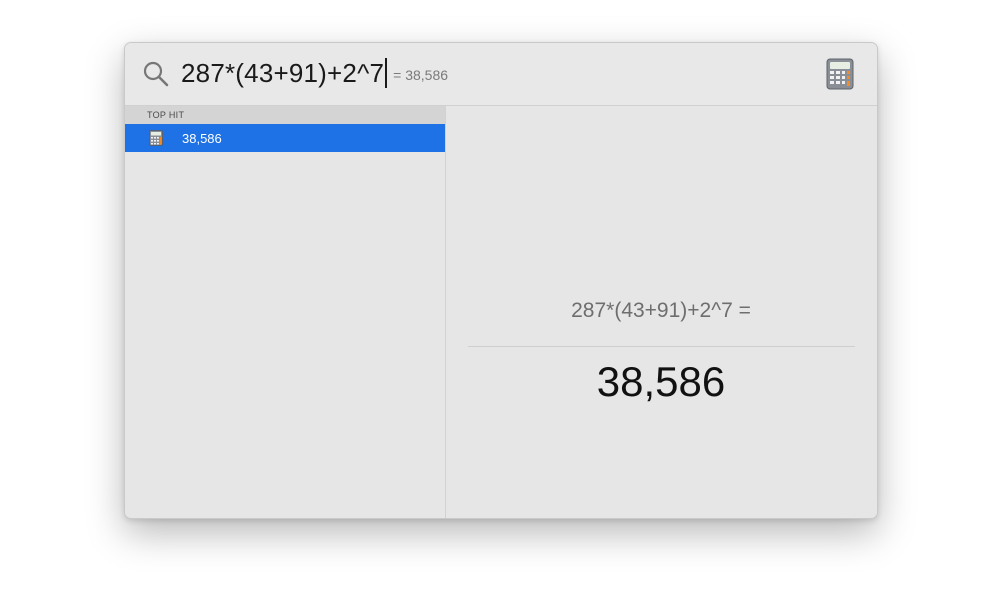 This screenshot has width=1000, height=600. Describe the element at coordinates (421, 75) in the screenshot. I see `inline-result: = 38,586` at that location.